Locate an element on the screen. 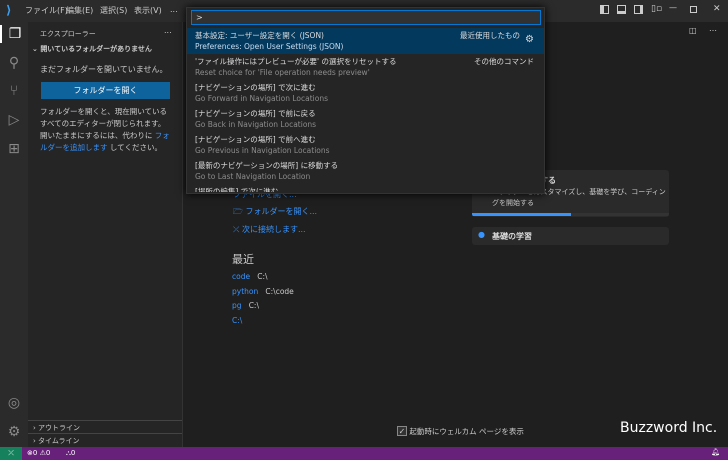  toggle-panel-icon is located at coordinates (621, 9).